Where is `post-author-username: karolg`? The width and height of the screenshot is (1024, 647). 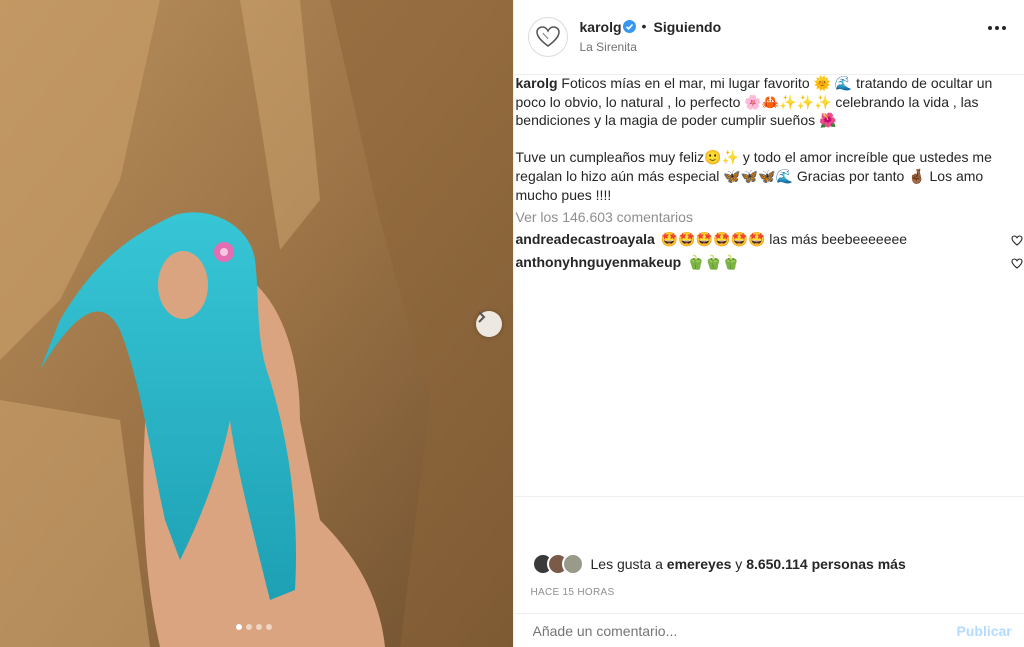 post-author-username: karolg is located at coordinates (601, 27).